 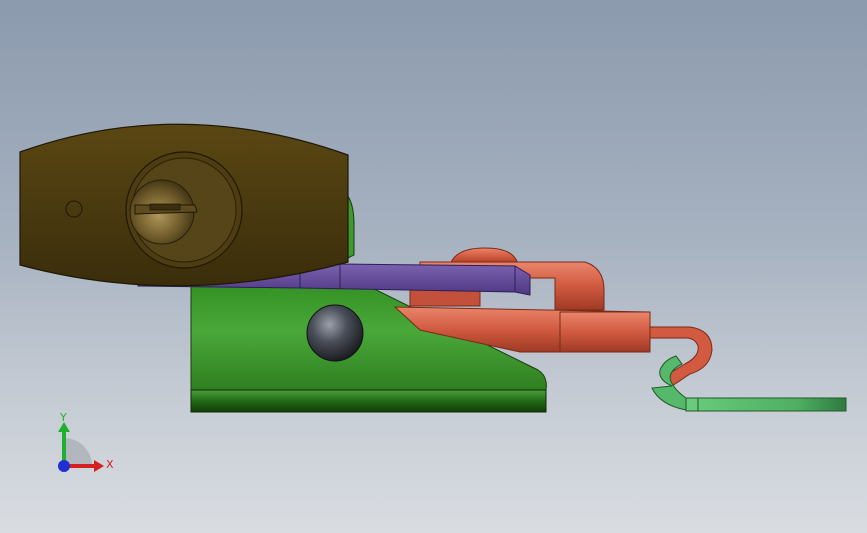 I want to click on spring-wire, so click(x=749, y=383).